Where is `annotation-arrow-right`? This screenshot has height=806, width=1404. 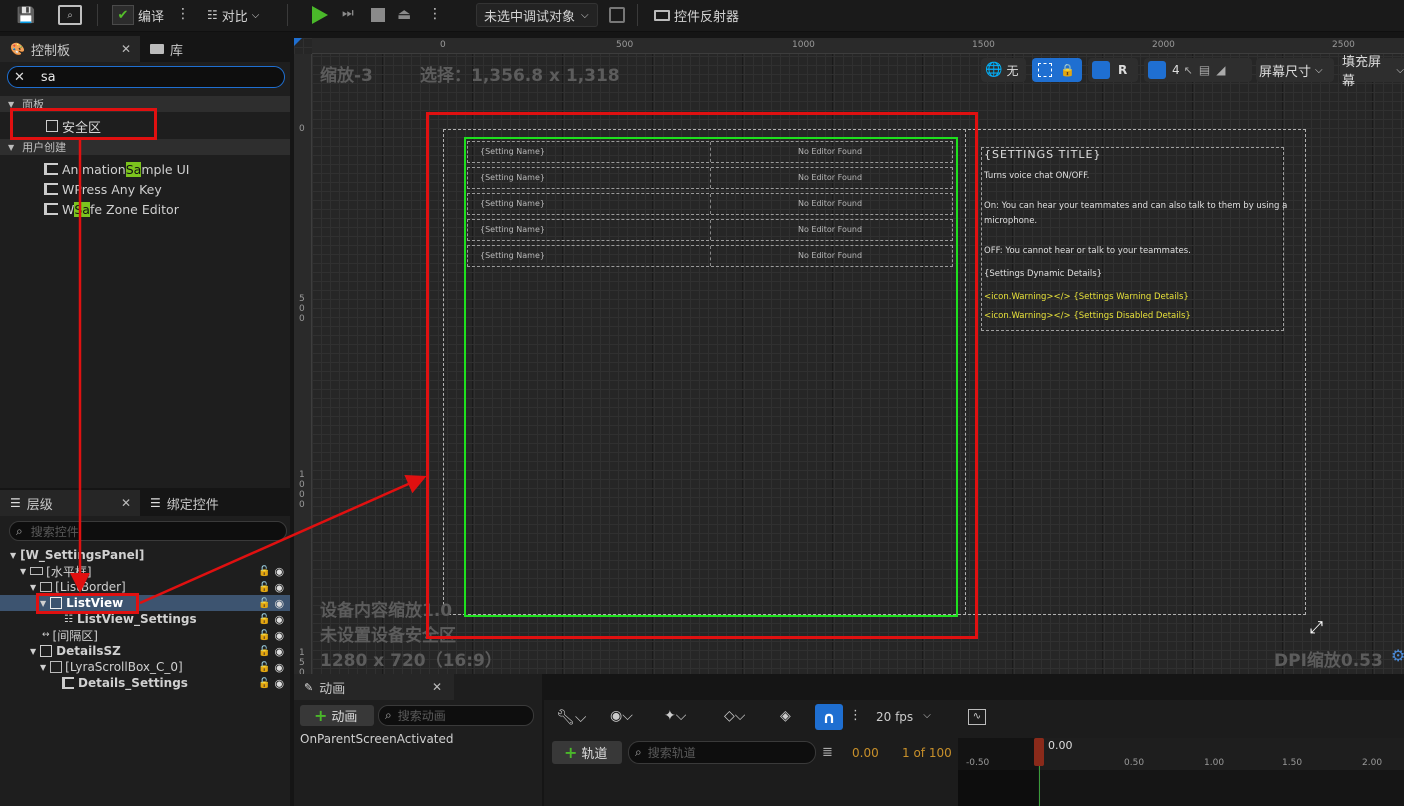 annotation-arrow-right is located at coordinates (283, 539).